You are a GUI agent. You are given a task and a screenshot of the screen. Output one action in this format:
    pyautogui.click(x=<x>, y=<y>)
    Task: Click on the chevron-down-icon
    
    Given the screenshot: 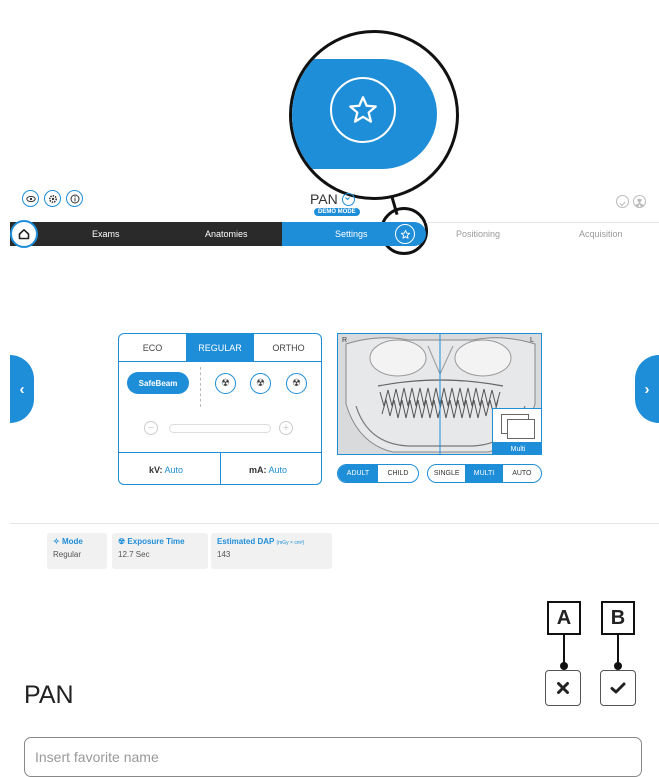 What is the action you would take?
    pyautogui.click(x=348, y=199)
    